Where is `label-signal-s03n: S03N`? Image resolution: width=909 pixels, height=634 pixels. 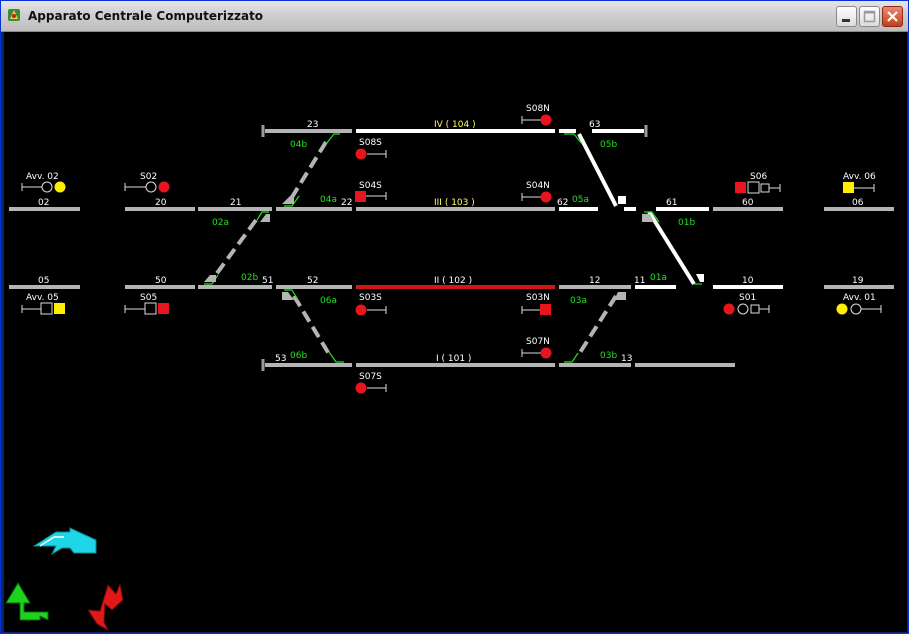 label-signal-s03n: S03N is located at coordinates (538, 298).